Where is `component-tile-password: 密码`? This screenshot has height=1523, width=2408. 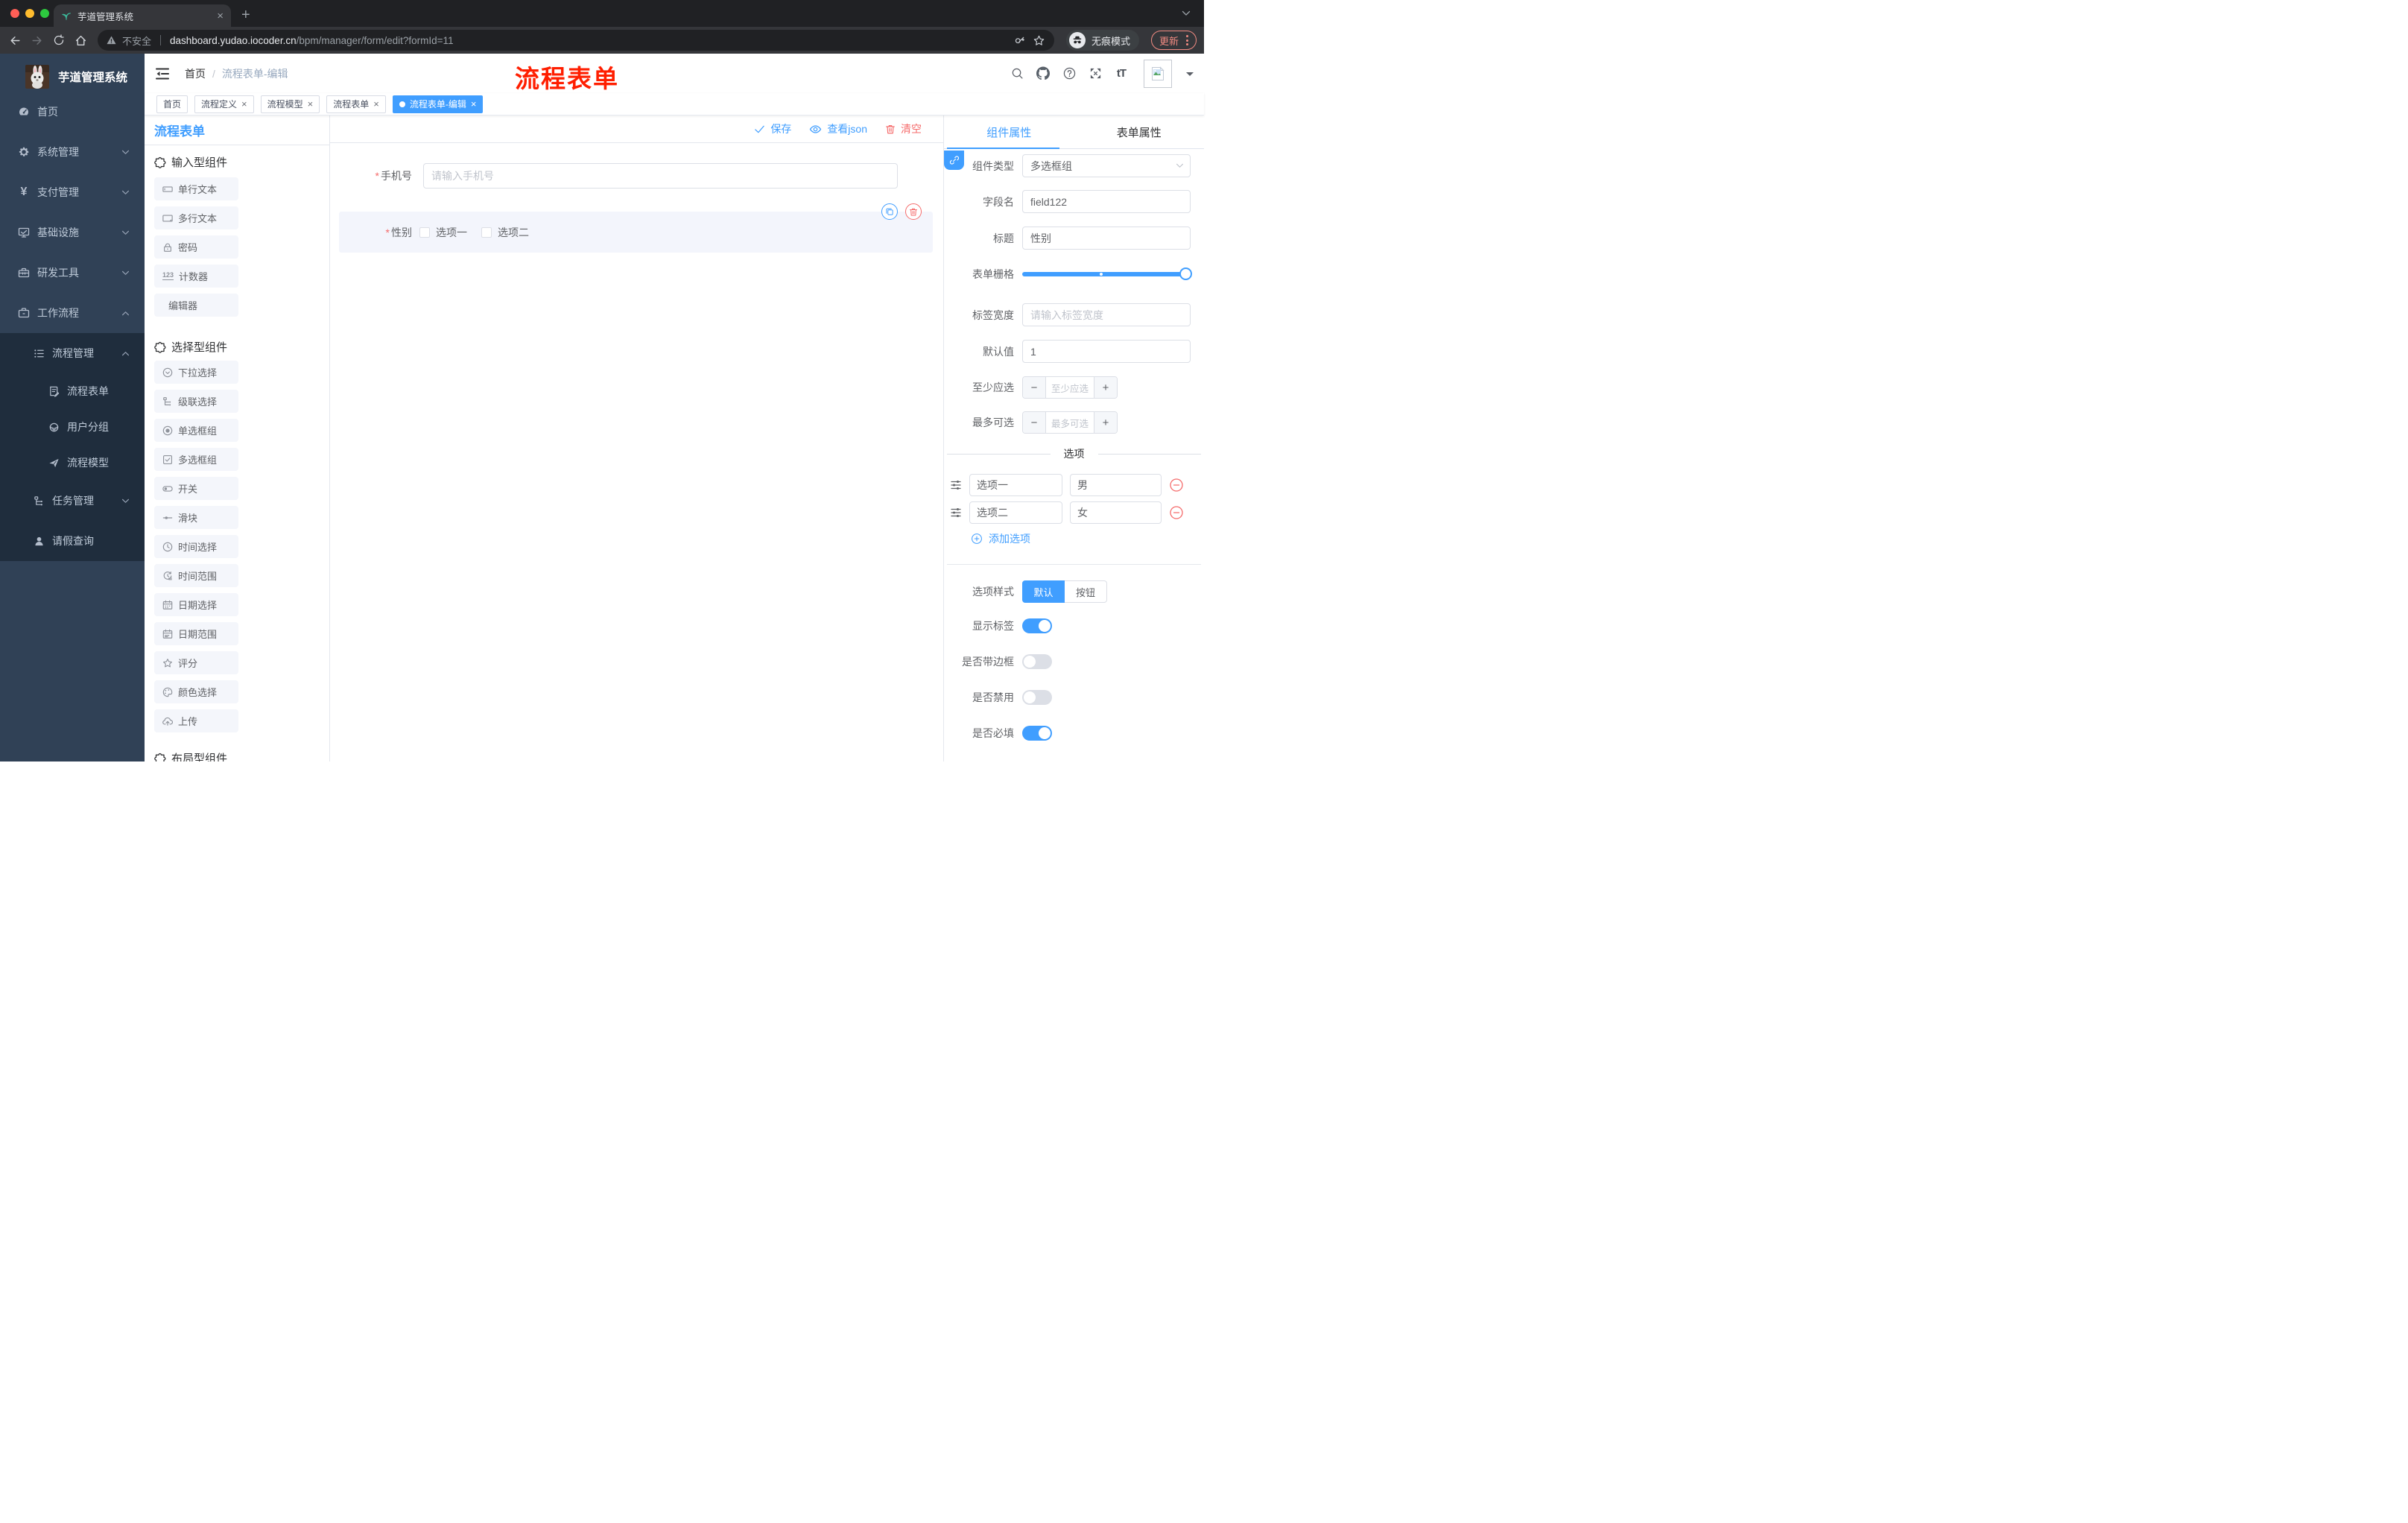 component-tile-password: 密码 is located at coordinates (196, 247).